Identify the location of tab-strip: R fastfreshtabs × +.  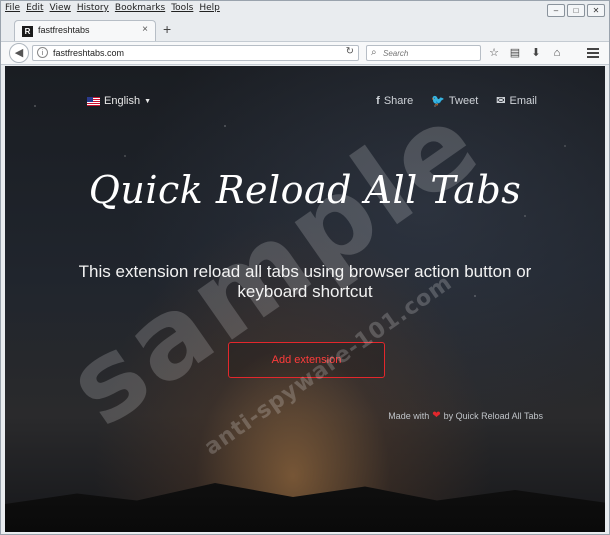
(305, 29).